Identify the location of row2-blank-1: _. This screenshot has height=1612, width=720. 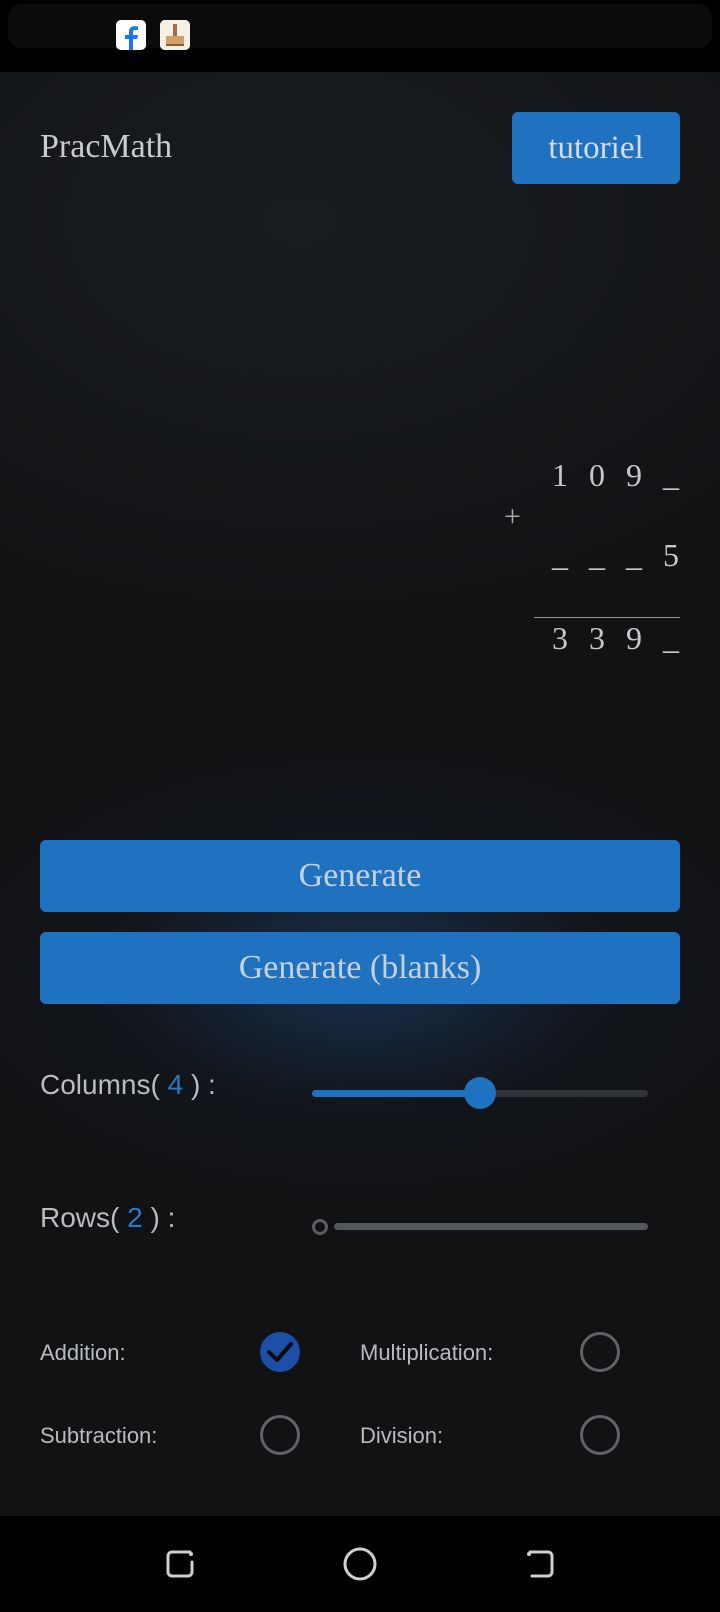
(560, 555).